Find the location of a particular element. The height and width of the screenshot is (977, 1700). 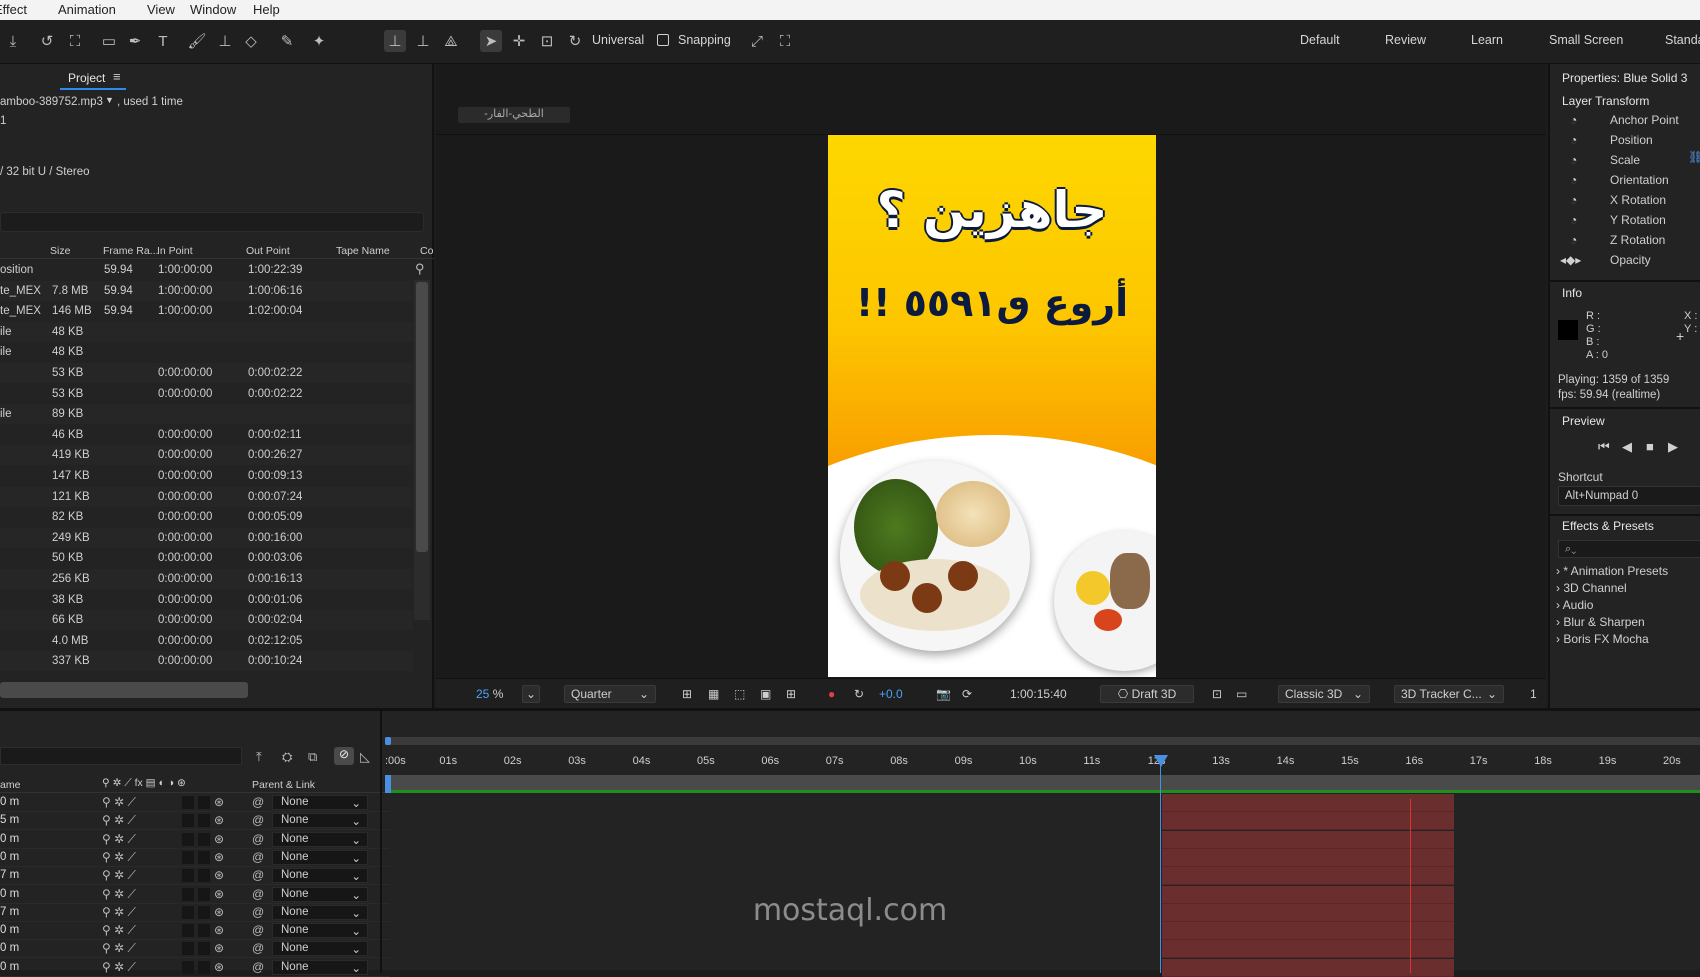

project-scrollbar is located at coordinates (422, 450).